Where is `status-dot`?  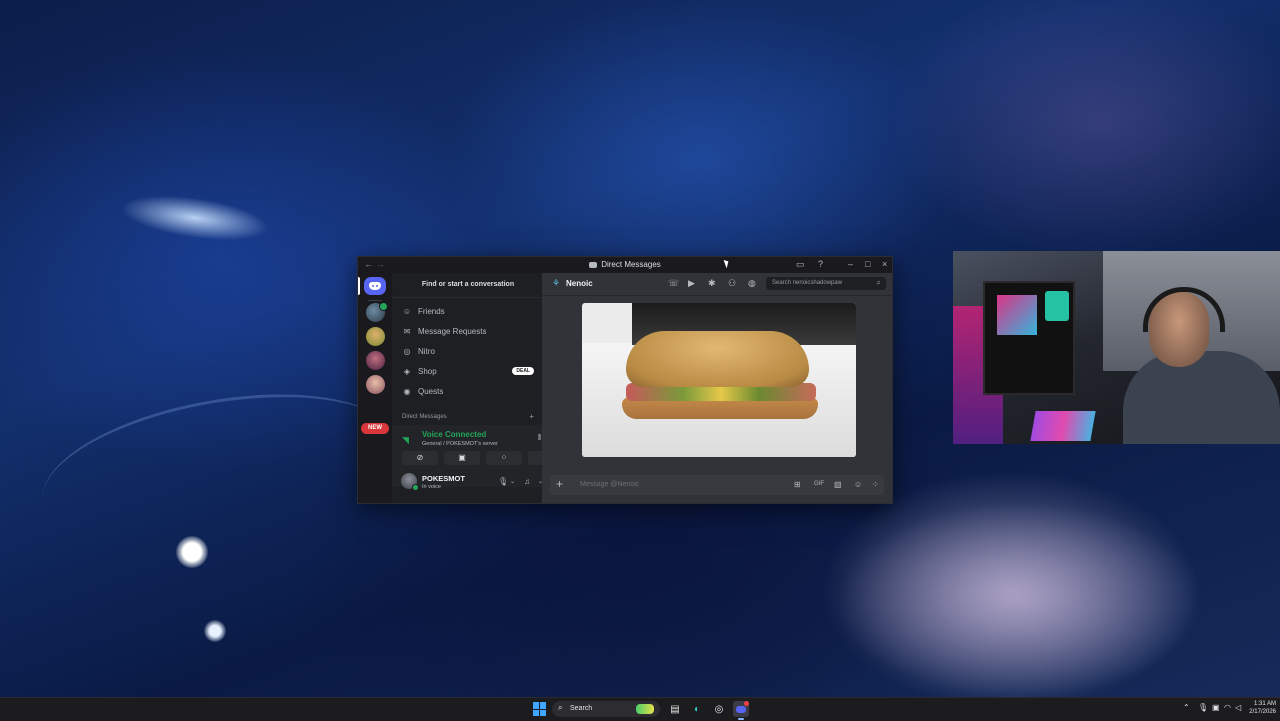 status-dot is located at coordinates (415, 487).